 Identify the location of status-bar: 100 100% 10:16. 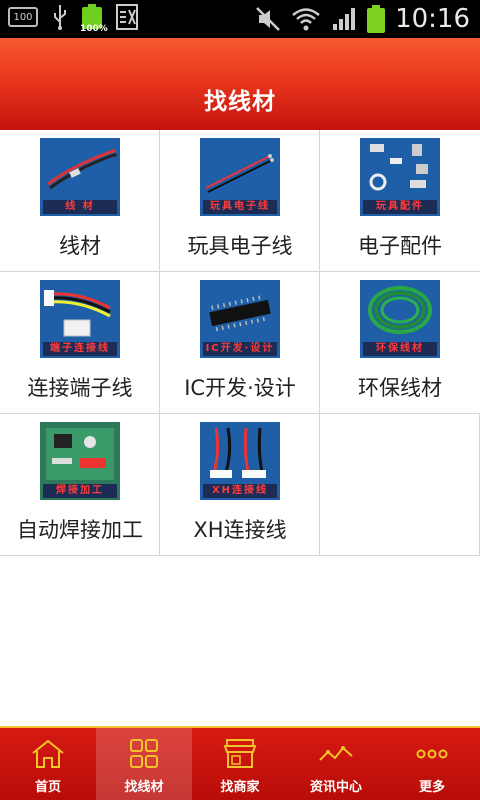
(240, 19).